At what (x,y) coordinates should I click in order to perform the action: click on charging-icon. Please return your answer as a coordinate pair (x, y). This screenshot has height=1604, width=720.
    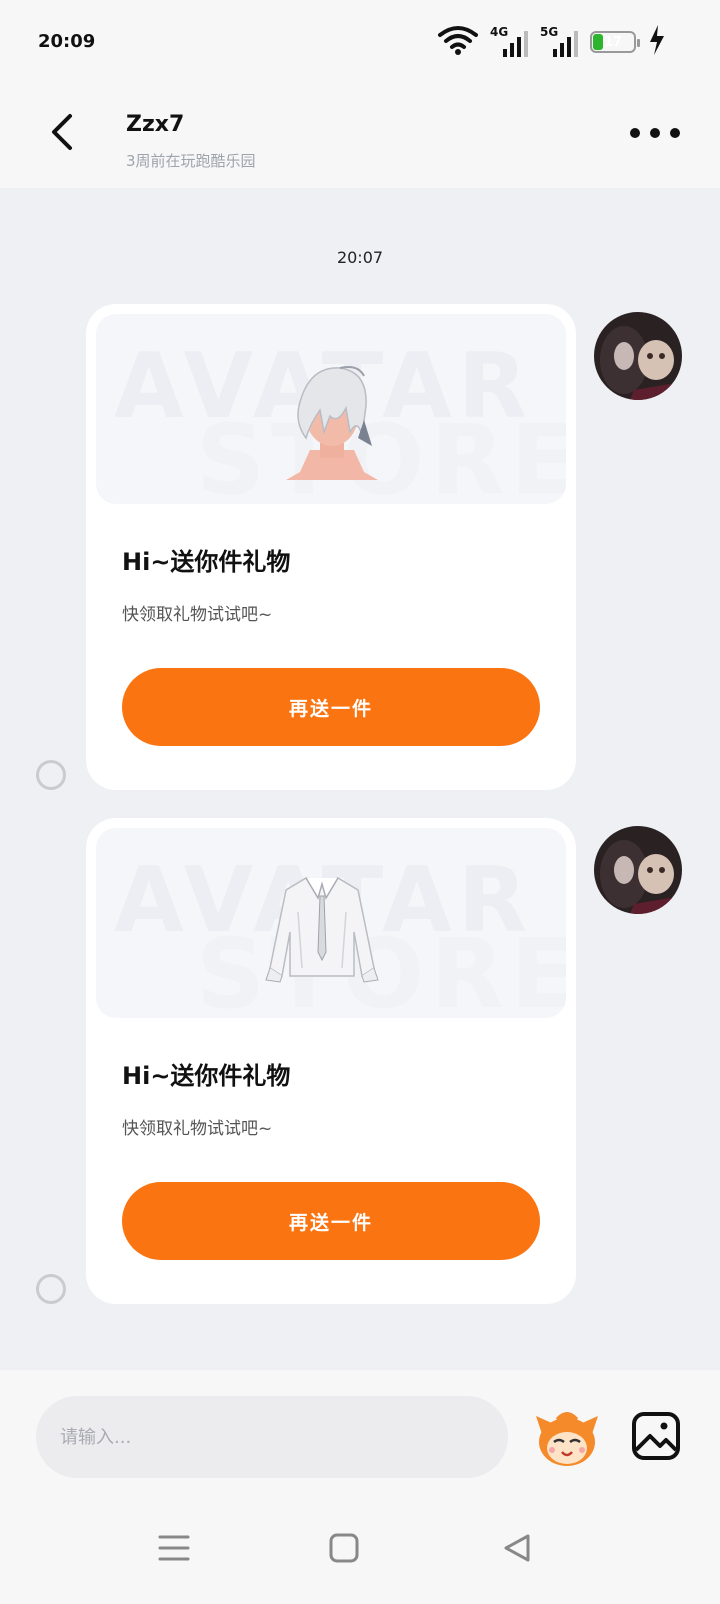
    Looking at the image, I should click on (657, 42).